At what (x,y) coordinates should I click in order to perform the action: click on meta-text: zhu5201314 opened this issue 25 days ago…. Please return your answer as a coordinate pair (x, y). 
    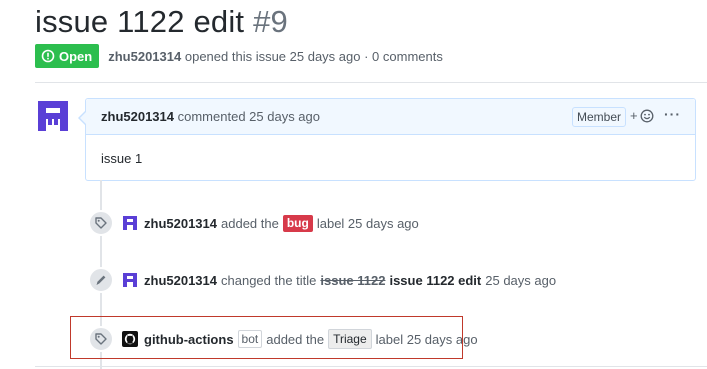
    Looking at the image, I should click on (275, 56).